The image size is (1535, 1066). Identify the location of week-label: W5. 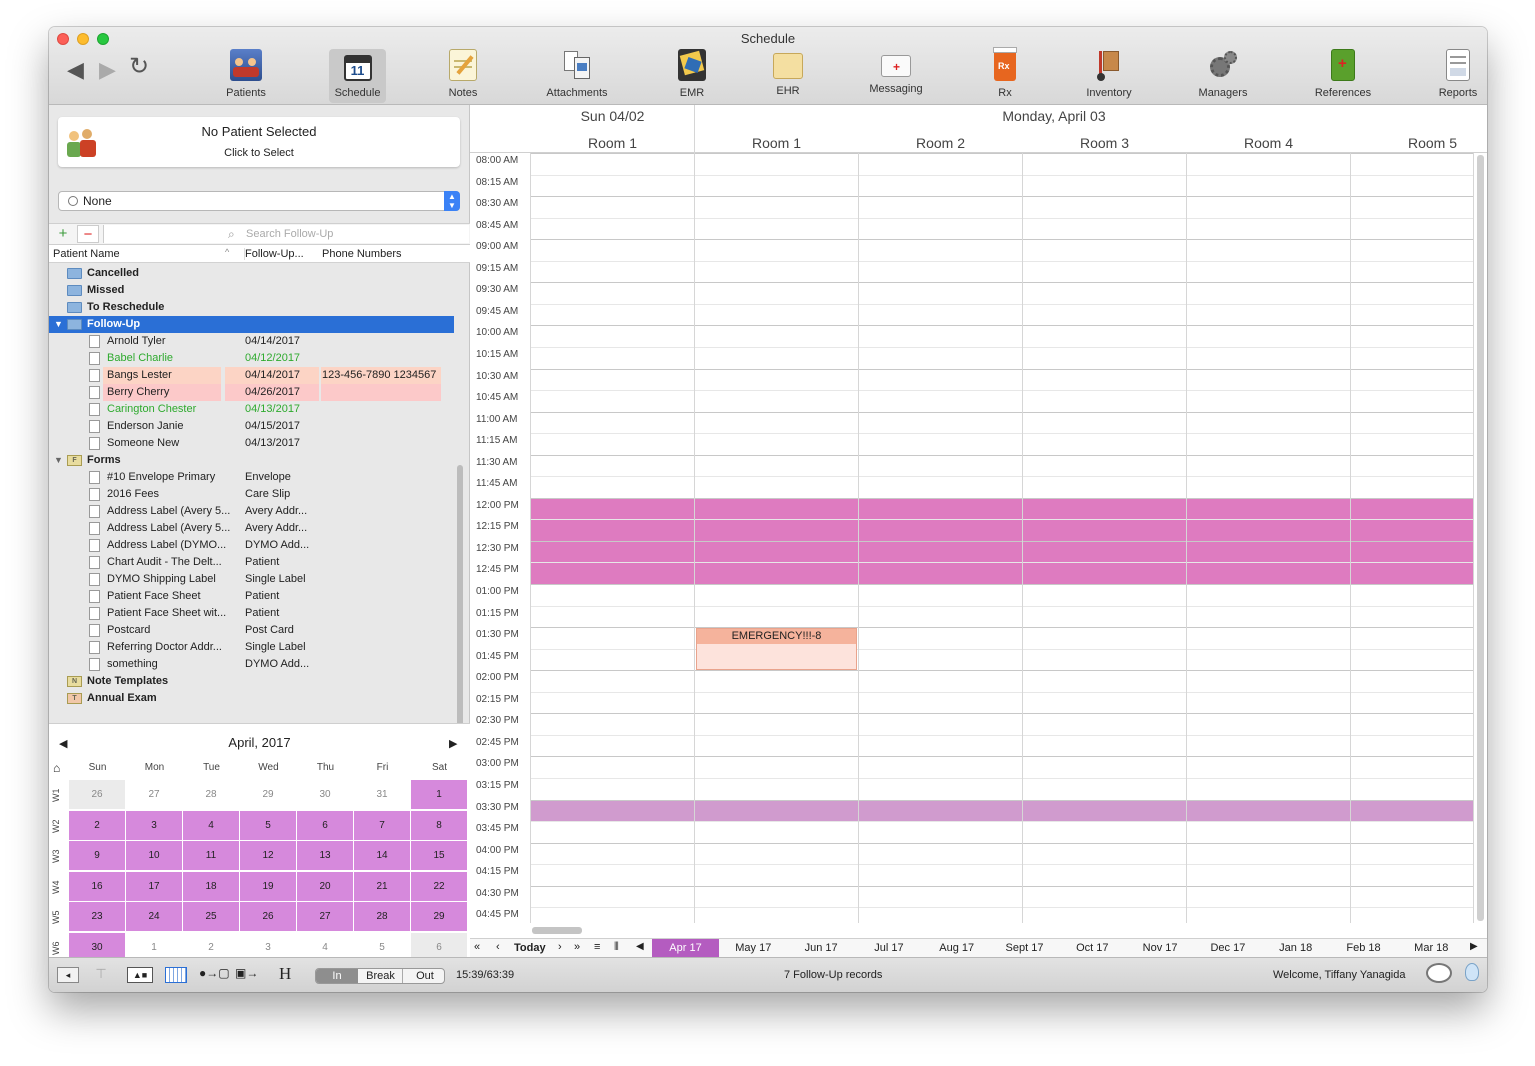
(59, 917).